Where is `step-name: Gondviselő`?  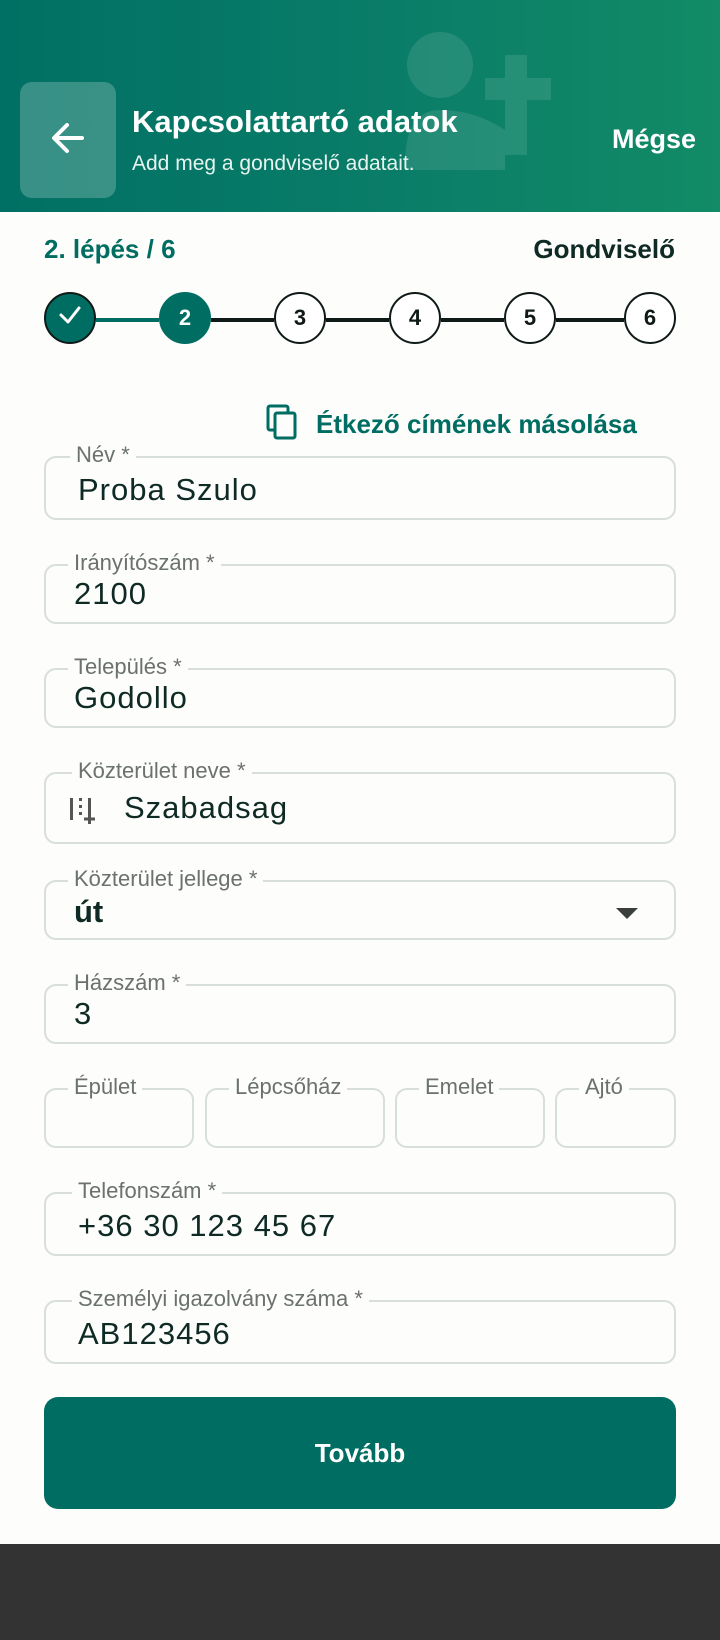 step-name: Gondviselő is located at coordinates (604, 249).